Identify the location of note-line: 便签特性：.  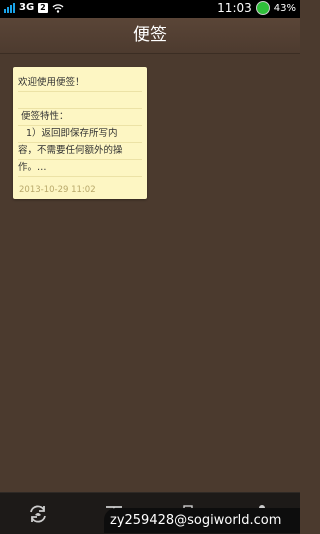
(80, 117).